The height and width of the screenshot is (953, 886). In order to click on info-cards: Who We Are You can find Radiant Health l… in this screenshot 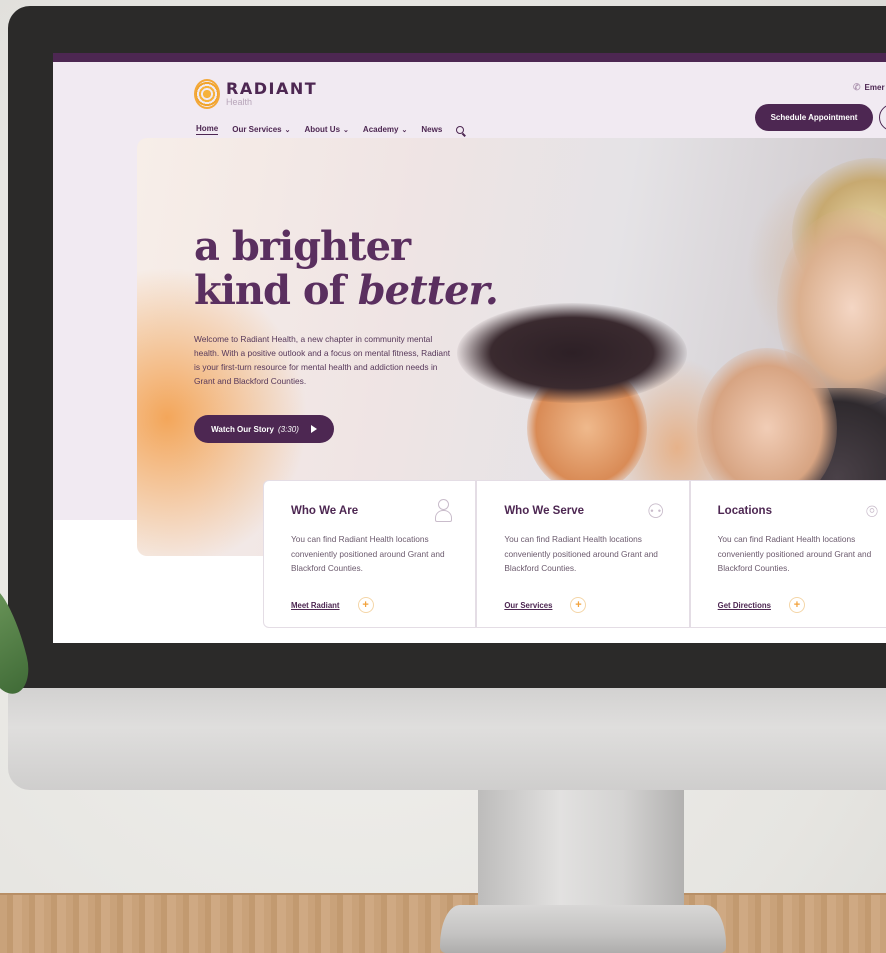, I will do `click(574, 554)`.